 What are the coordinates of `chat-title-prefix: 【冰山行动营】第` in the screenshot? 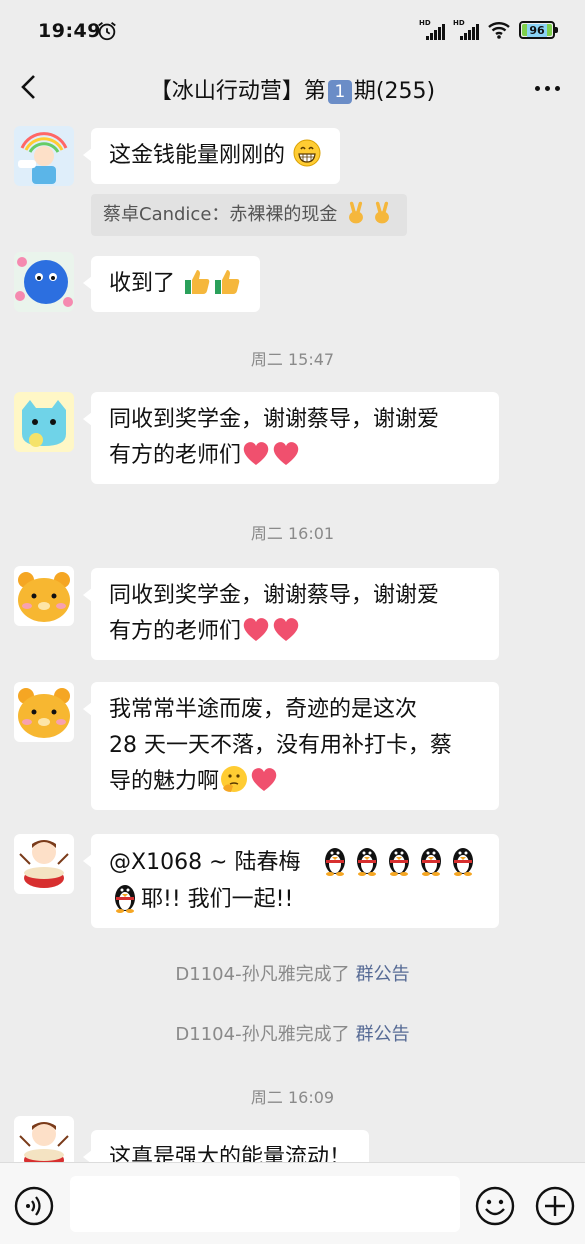 It's located at (237, 91).